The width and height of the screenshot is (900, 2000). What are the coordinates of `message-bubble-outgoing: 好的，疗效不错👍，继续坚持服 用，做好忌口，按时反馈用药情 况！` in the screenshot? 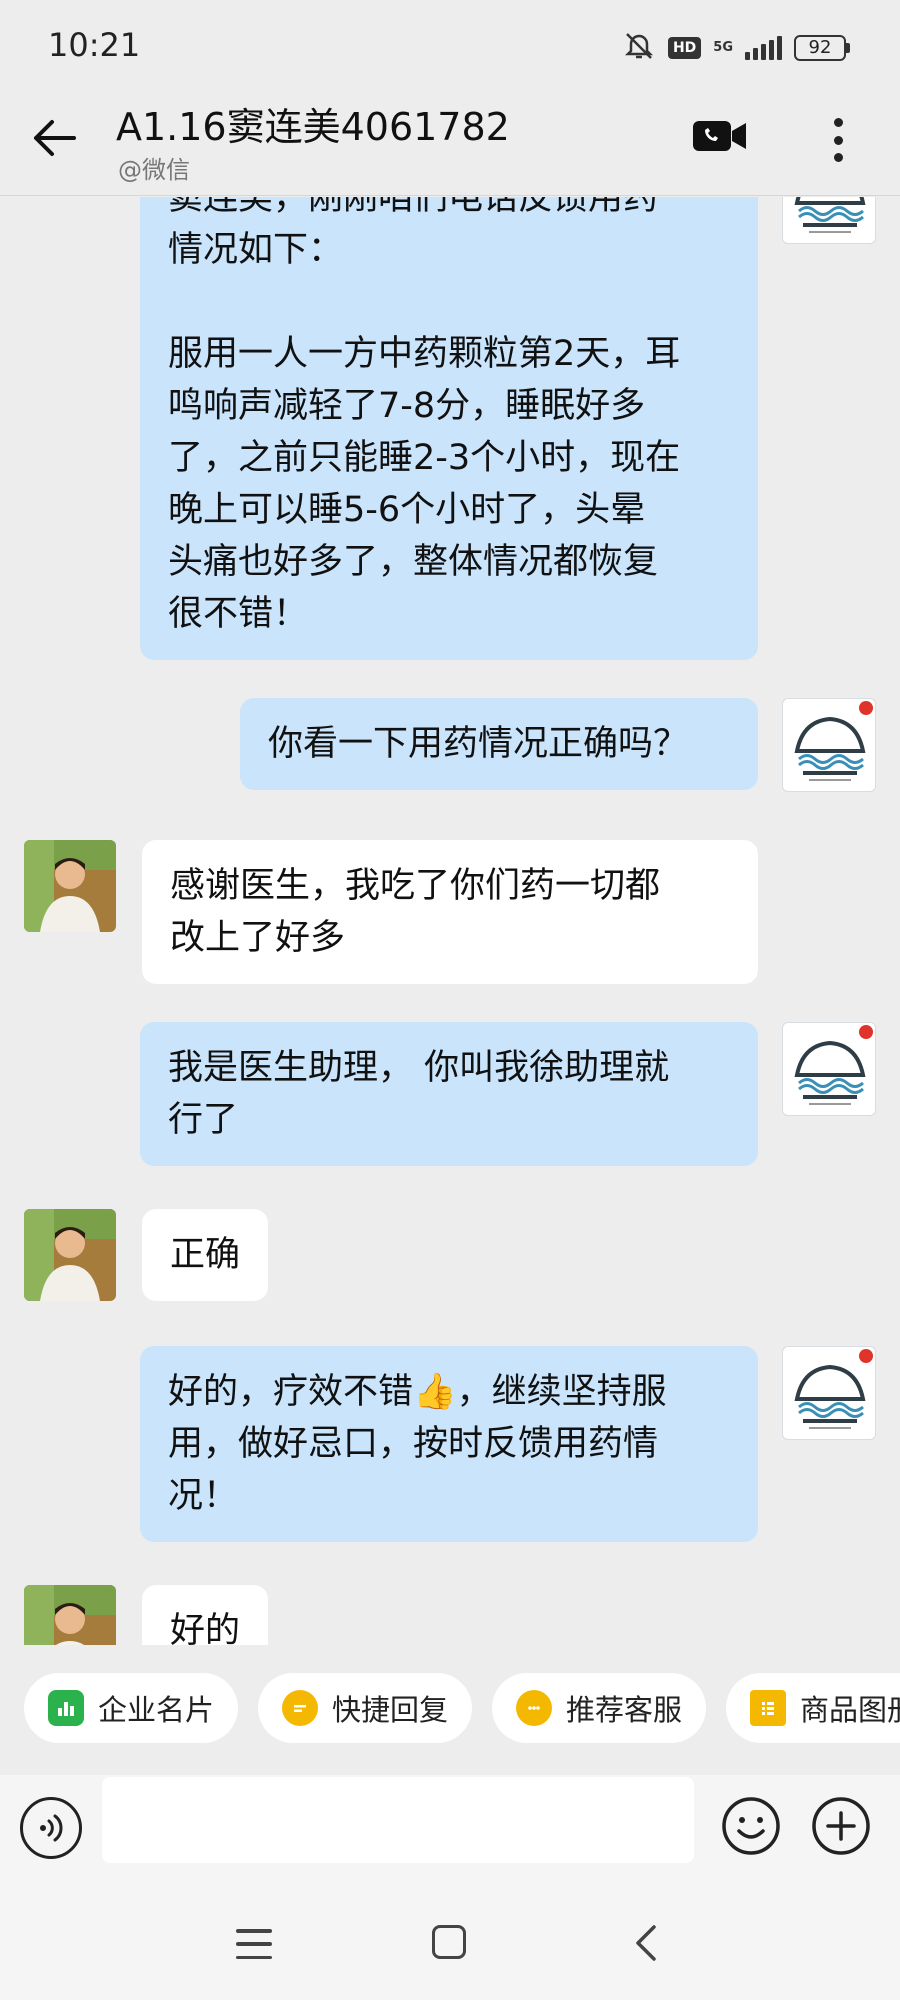 It's located at (449, 1444).